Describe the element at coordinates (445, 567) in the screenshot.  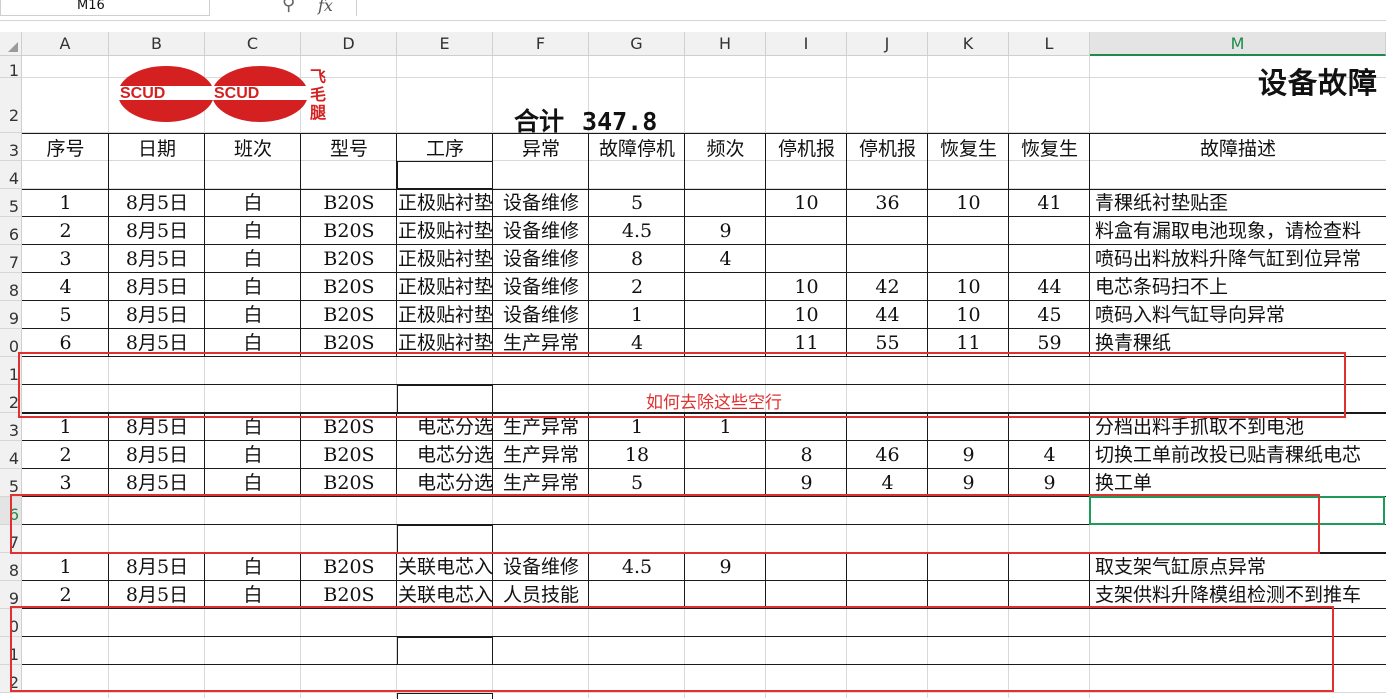
I see `cell-e18: 关联电芯入` at that location.